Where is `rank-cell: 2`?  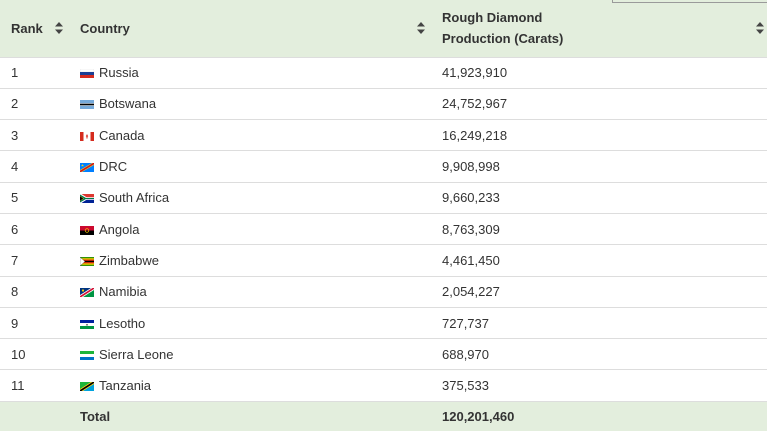 rank-cell: 2 is located at coordinates (15, 104).